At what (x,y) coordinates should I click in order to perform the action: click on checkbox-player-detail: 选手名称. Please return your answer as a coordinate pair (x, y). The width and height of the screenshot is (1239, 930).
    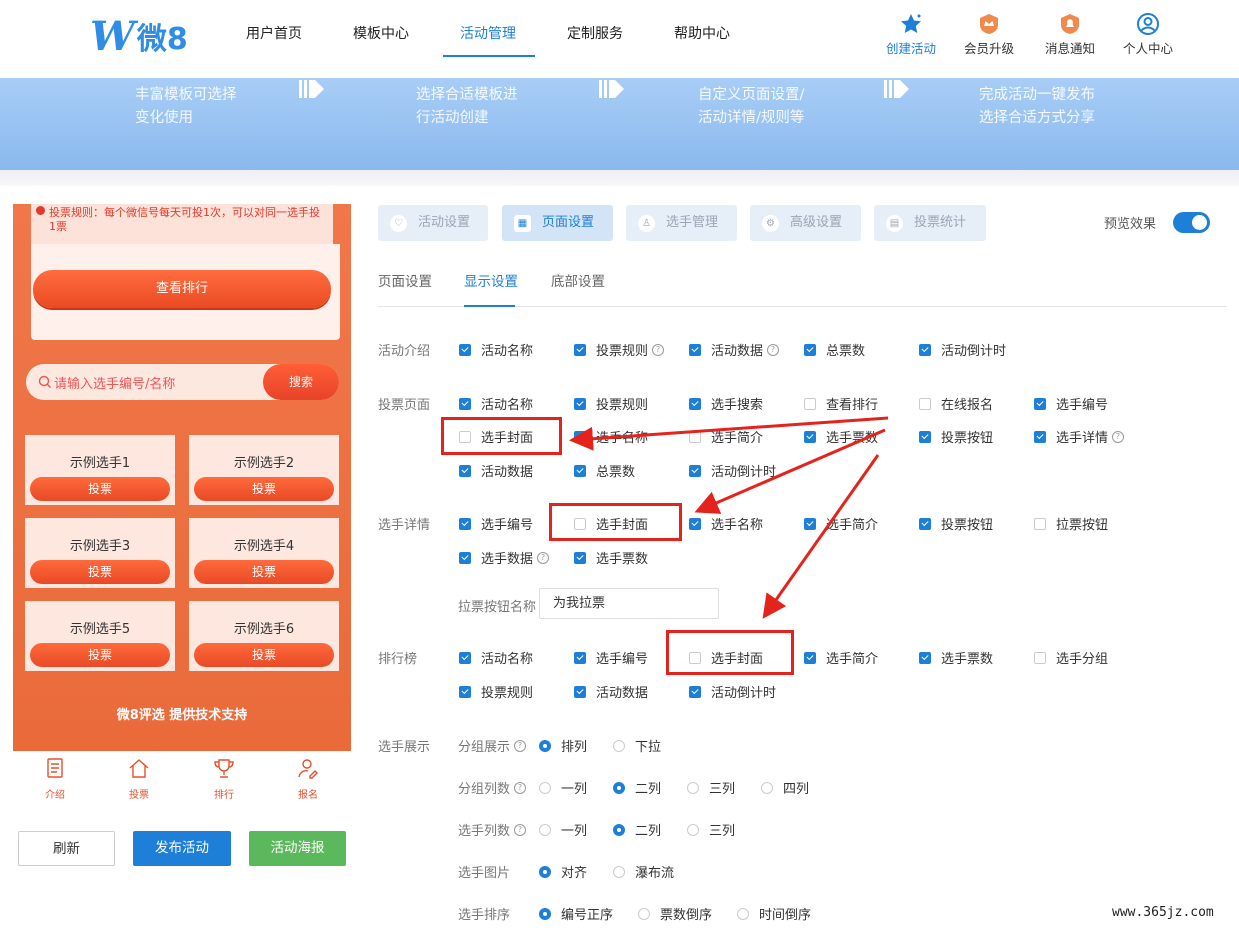
    Looking at the image, I should click on (726, 523).